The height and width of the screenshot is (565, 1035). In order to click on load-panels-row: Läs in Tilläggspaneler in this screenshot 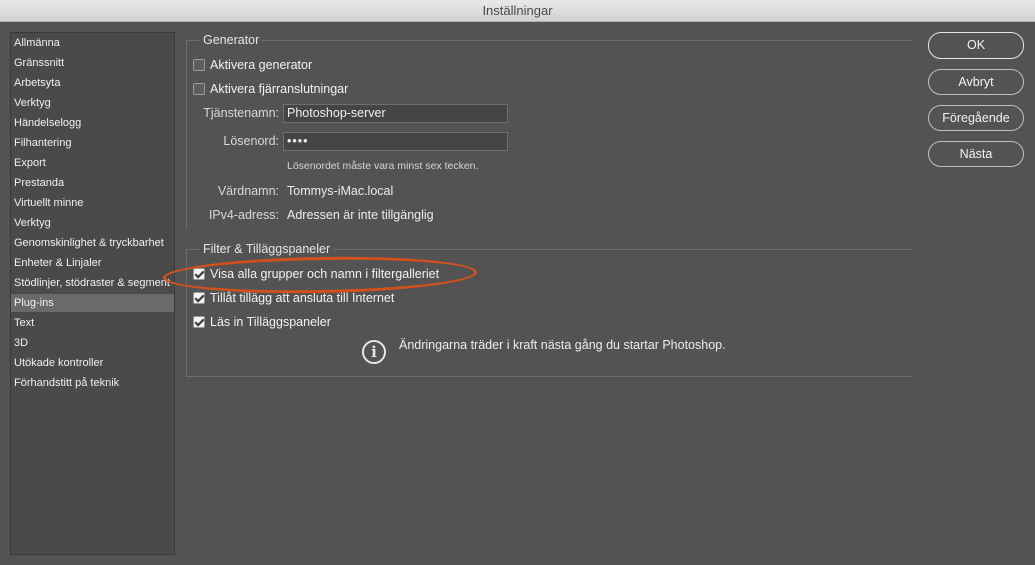, I will do `click(262, 322)`.